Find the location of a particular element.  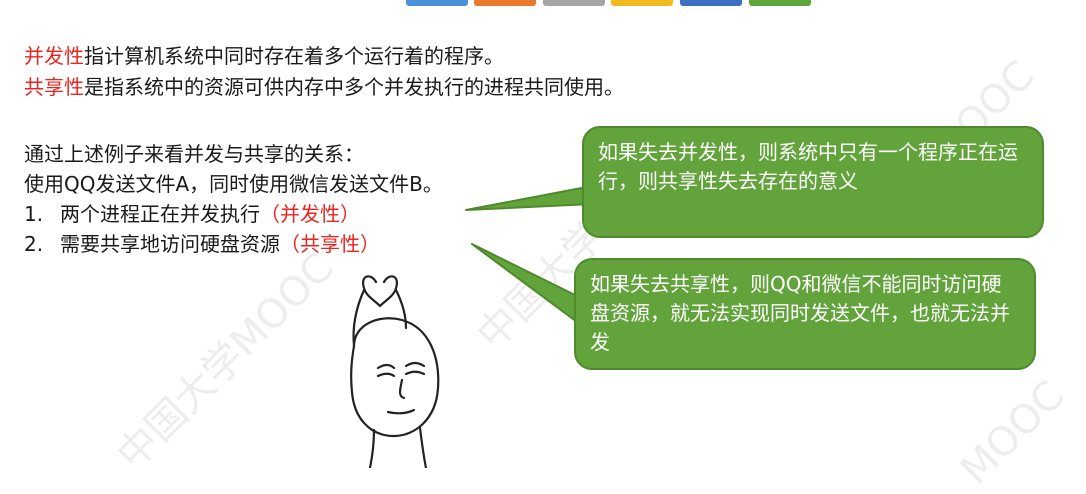

callout-concurrency-text: 如果失去并发性，则系统中只有一个程序正在运行，则共享性失去存在的意义 is located at coordinates (808, 166).